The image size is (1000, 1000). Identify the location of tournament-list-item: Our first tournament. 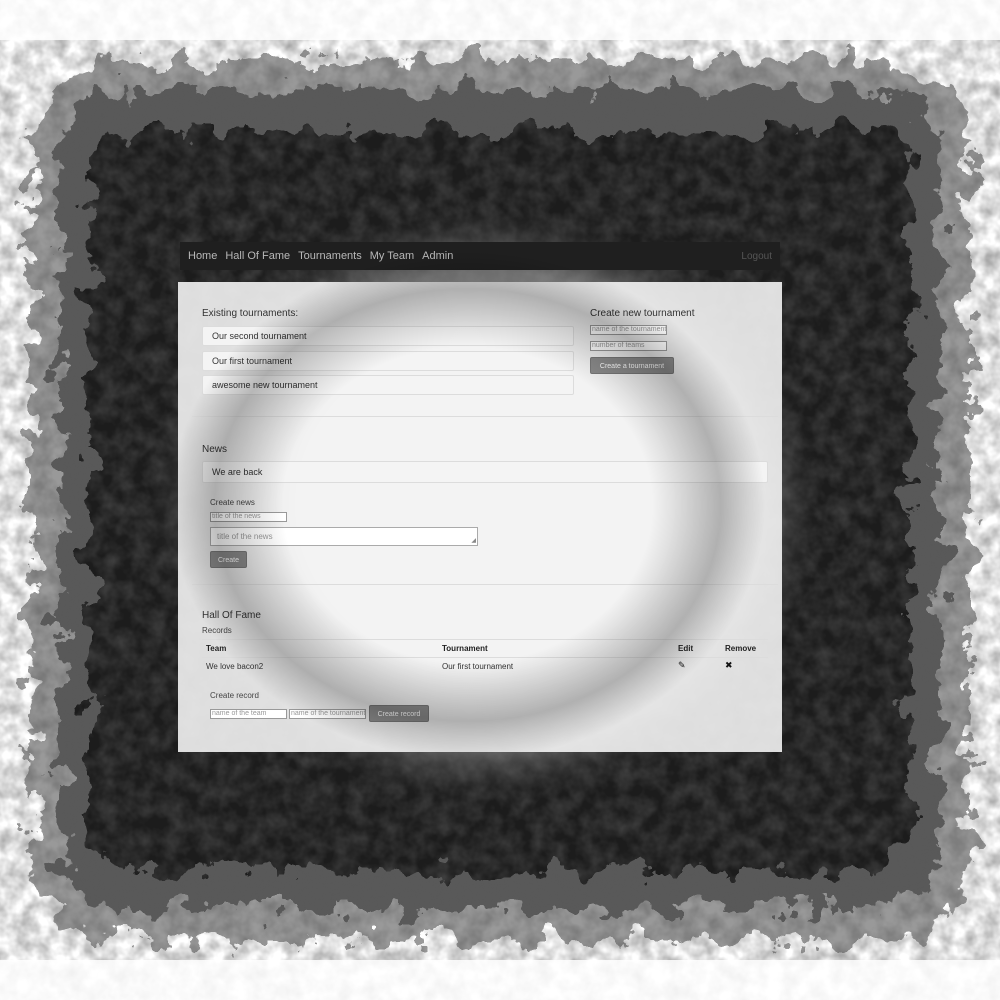
(388, 361).